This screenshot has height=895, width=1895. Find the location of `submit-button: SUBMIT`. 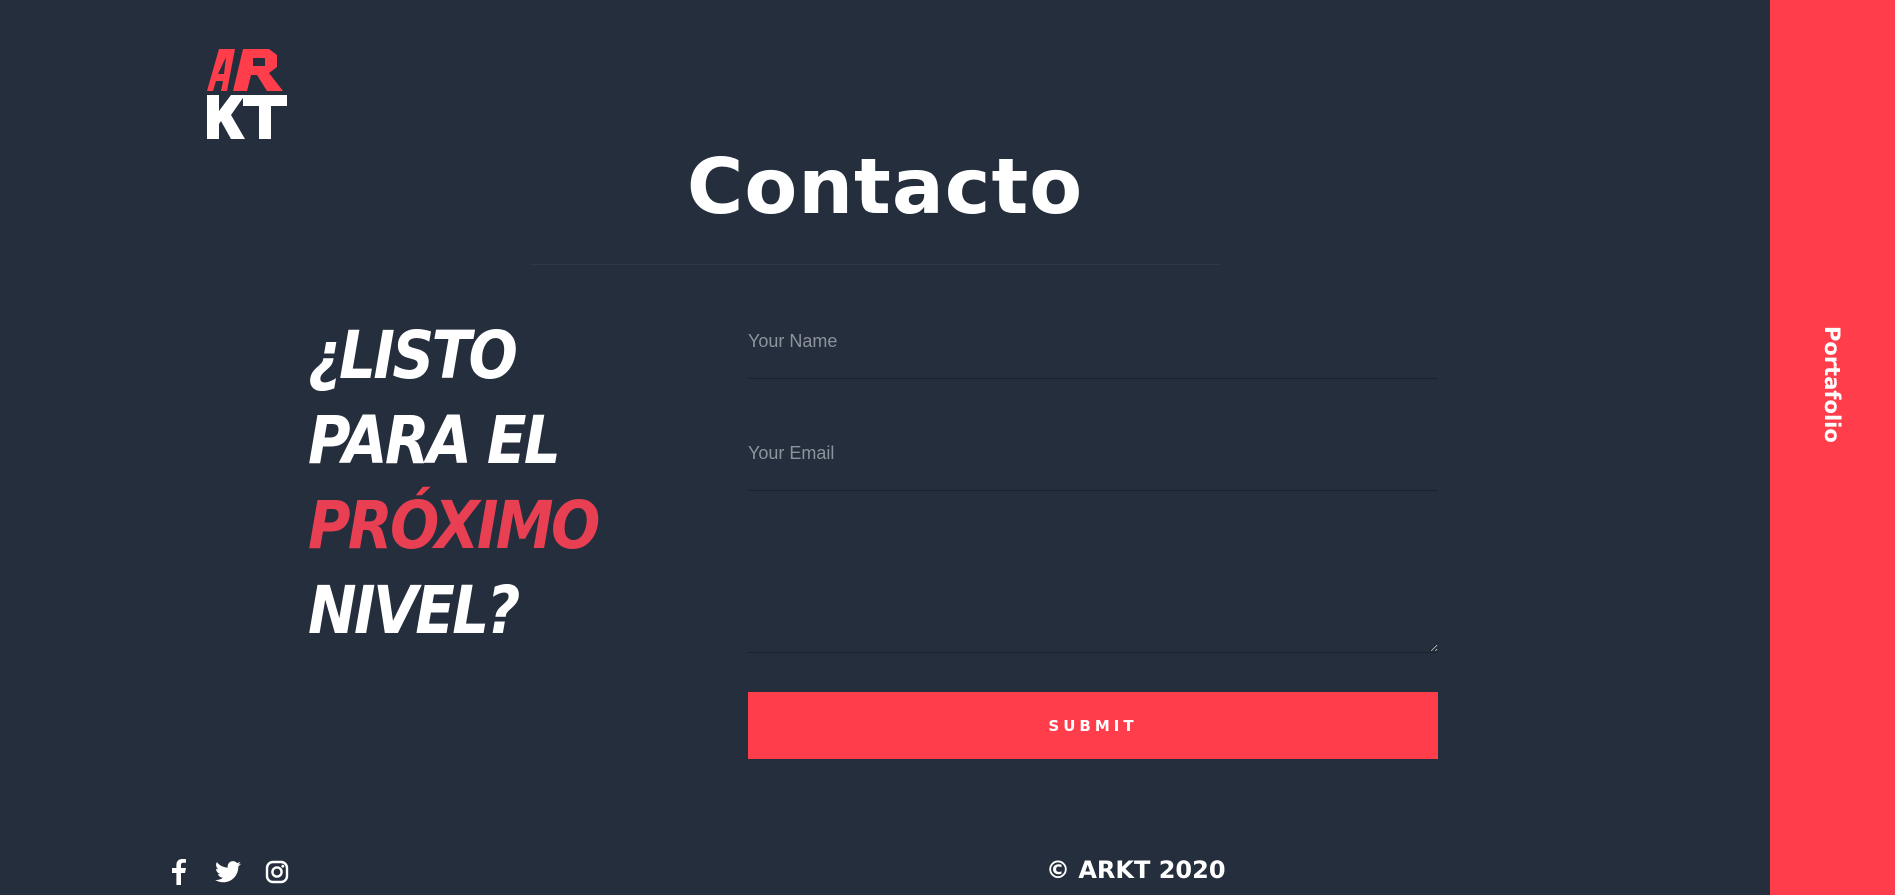

submit-button: SUBMIT is located at coordinates (1093, 725).